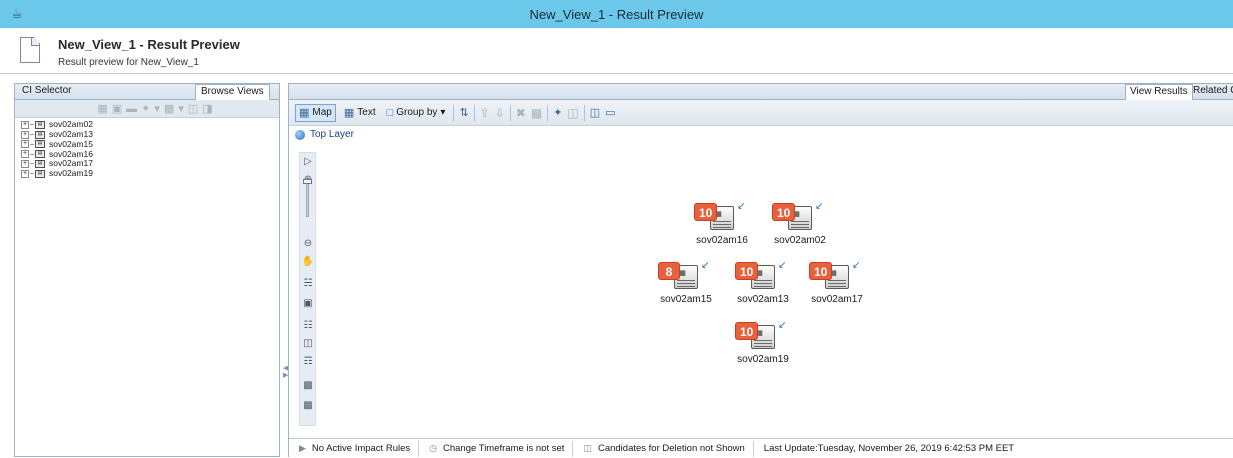 This screenshot has height=458, width=1233. Describe the element at coordinates (354, 448) in the screenshot. I see `status-impact-rules: ▶ No Active Impact Rules` at that location.